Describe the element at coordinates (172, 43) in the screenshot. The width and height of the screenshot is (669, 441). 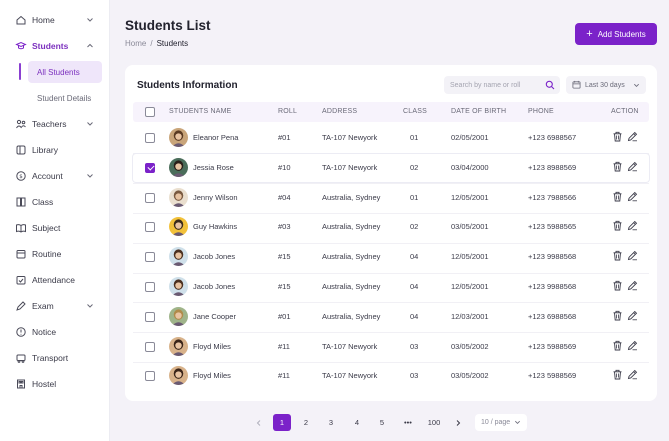
I see `breadcrumb-current: Students` at that location.